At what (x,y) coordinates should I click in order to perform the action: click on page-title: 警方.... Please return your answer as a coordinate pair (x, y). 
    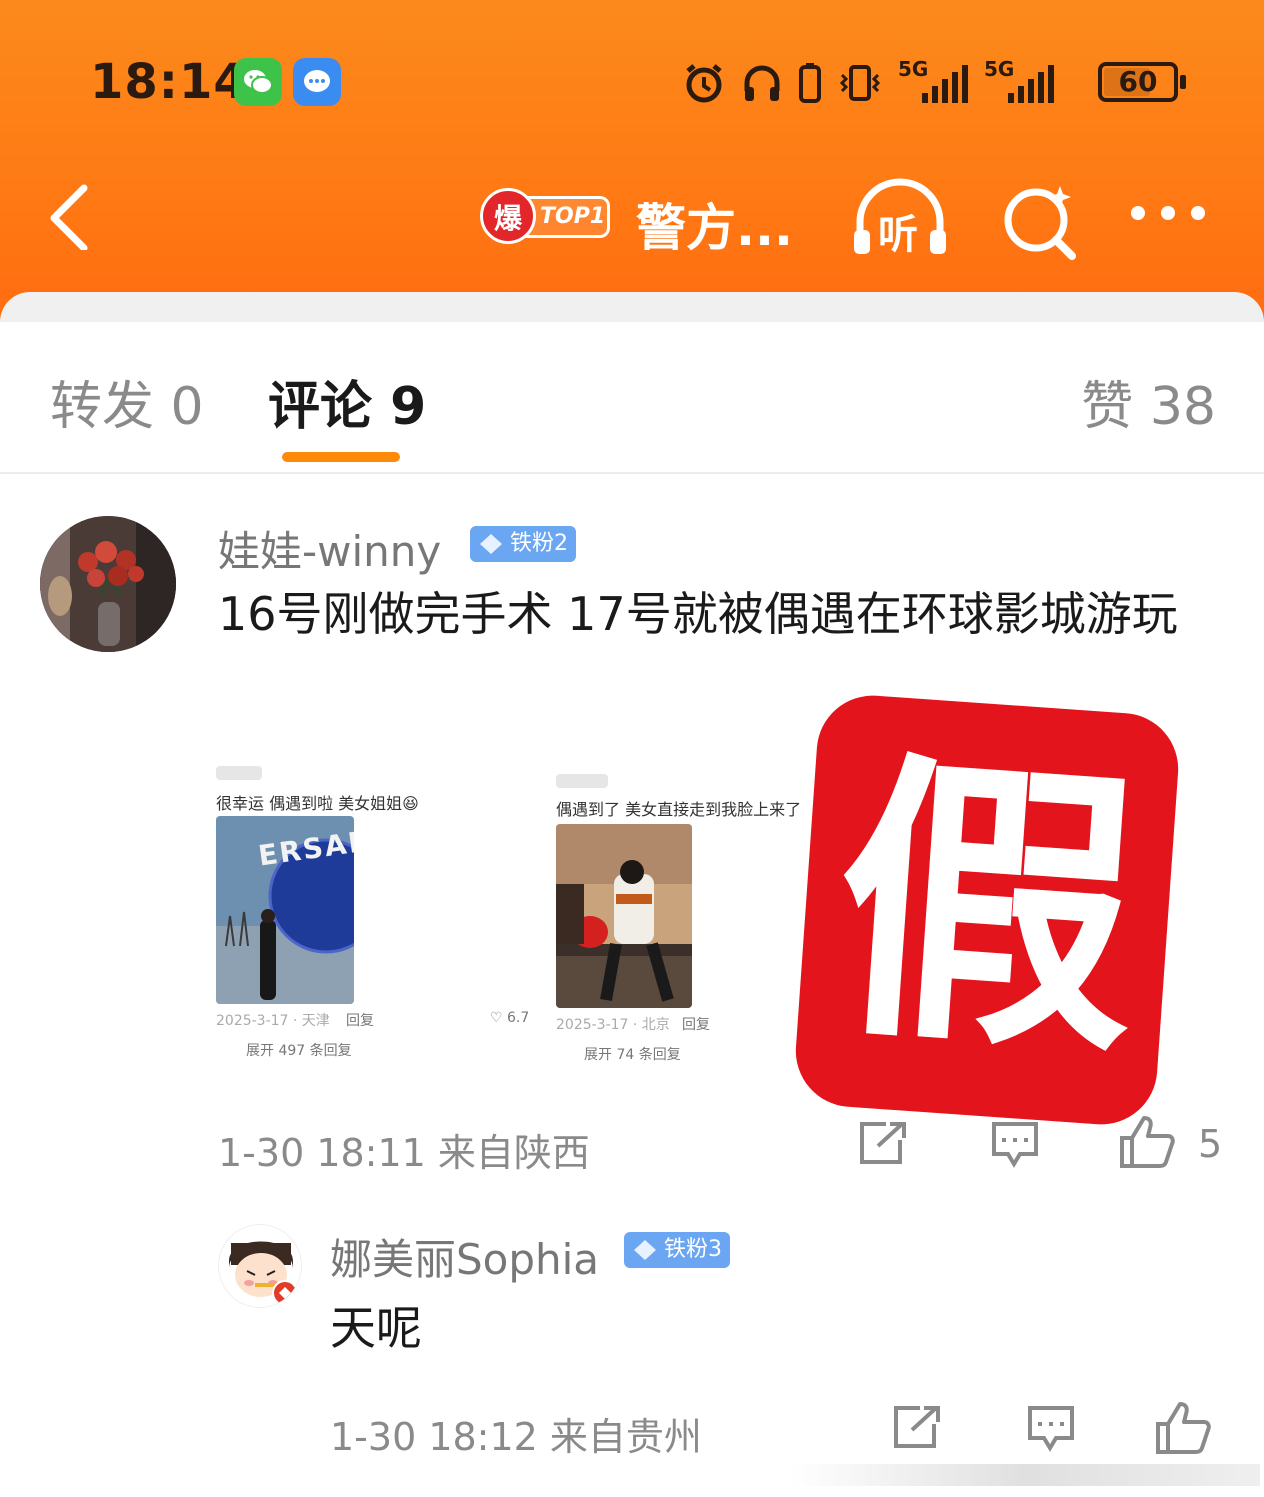
    Looking at the image, I should click on (714, 224).